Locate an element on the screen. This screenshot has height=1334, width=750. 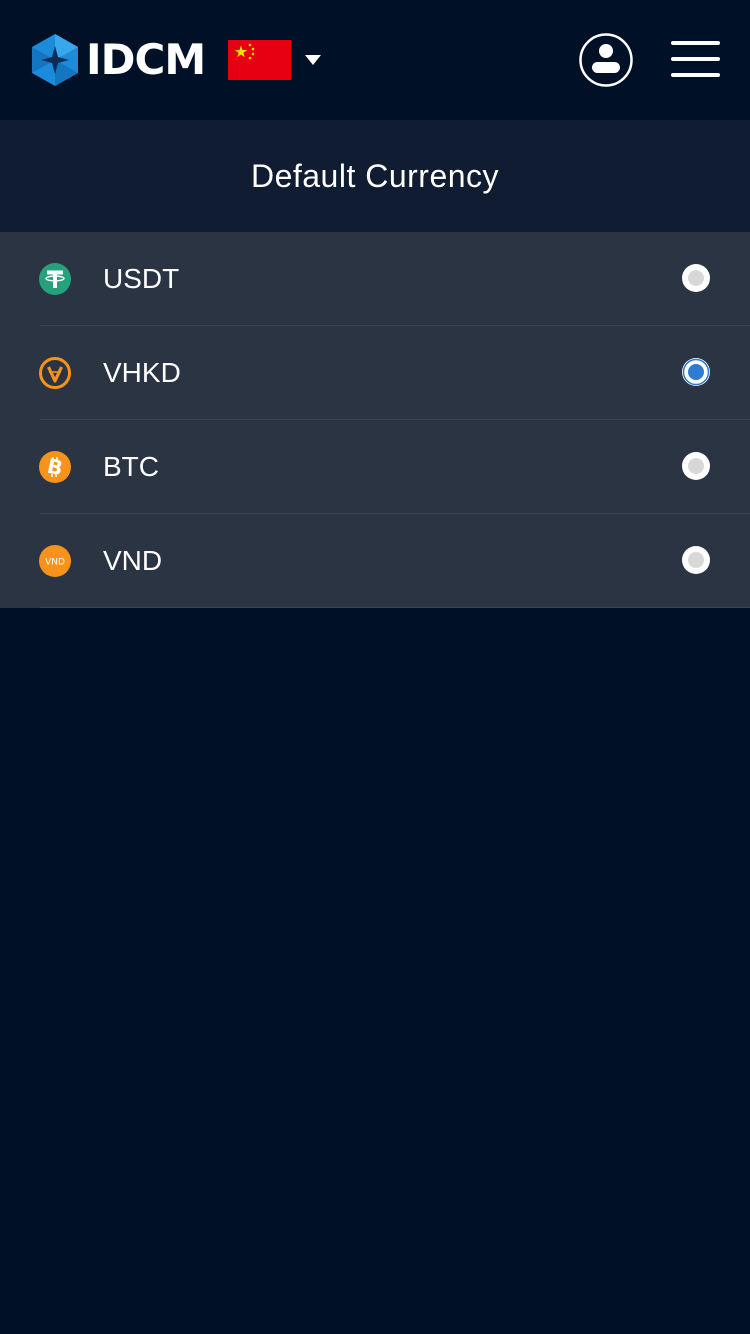
currency-option-btc: B BTC is located at coordinates (375, 467).